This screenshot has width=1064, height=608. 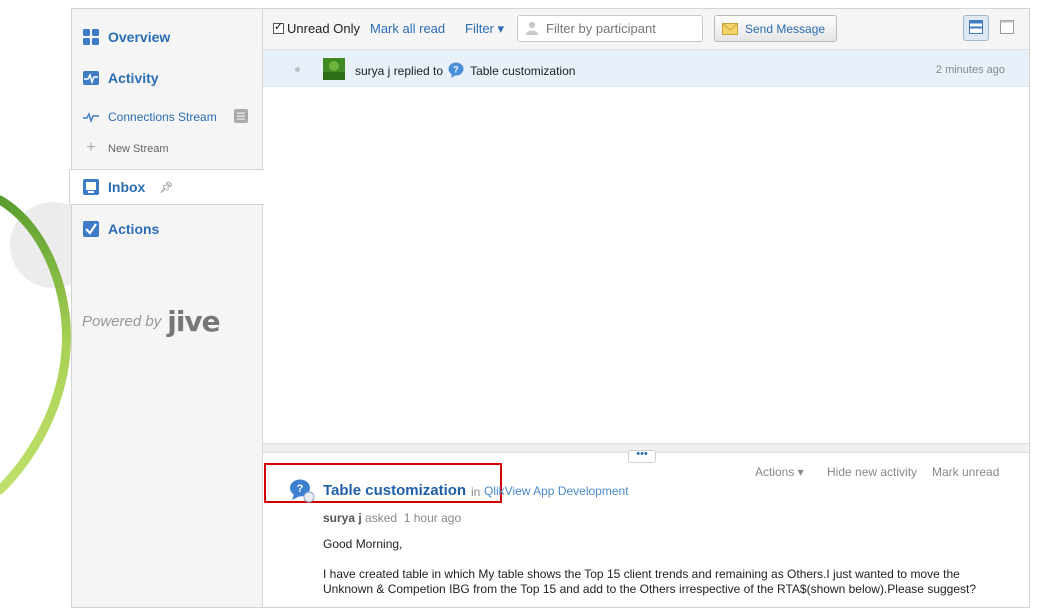 What do you see at coordinates (167, 78) in the screenshot?
I see `sidebar-item-activity: Activity` at bounding box center [167, 78].